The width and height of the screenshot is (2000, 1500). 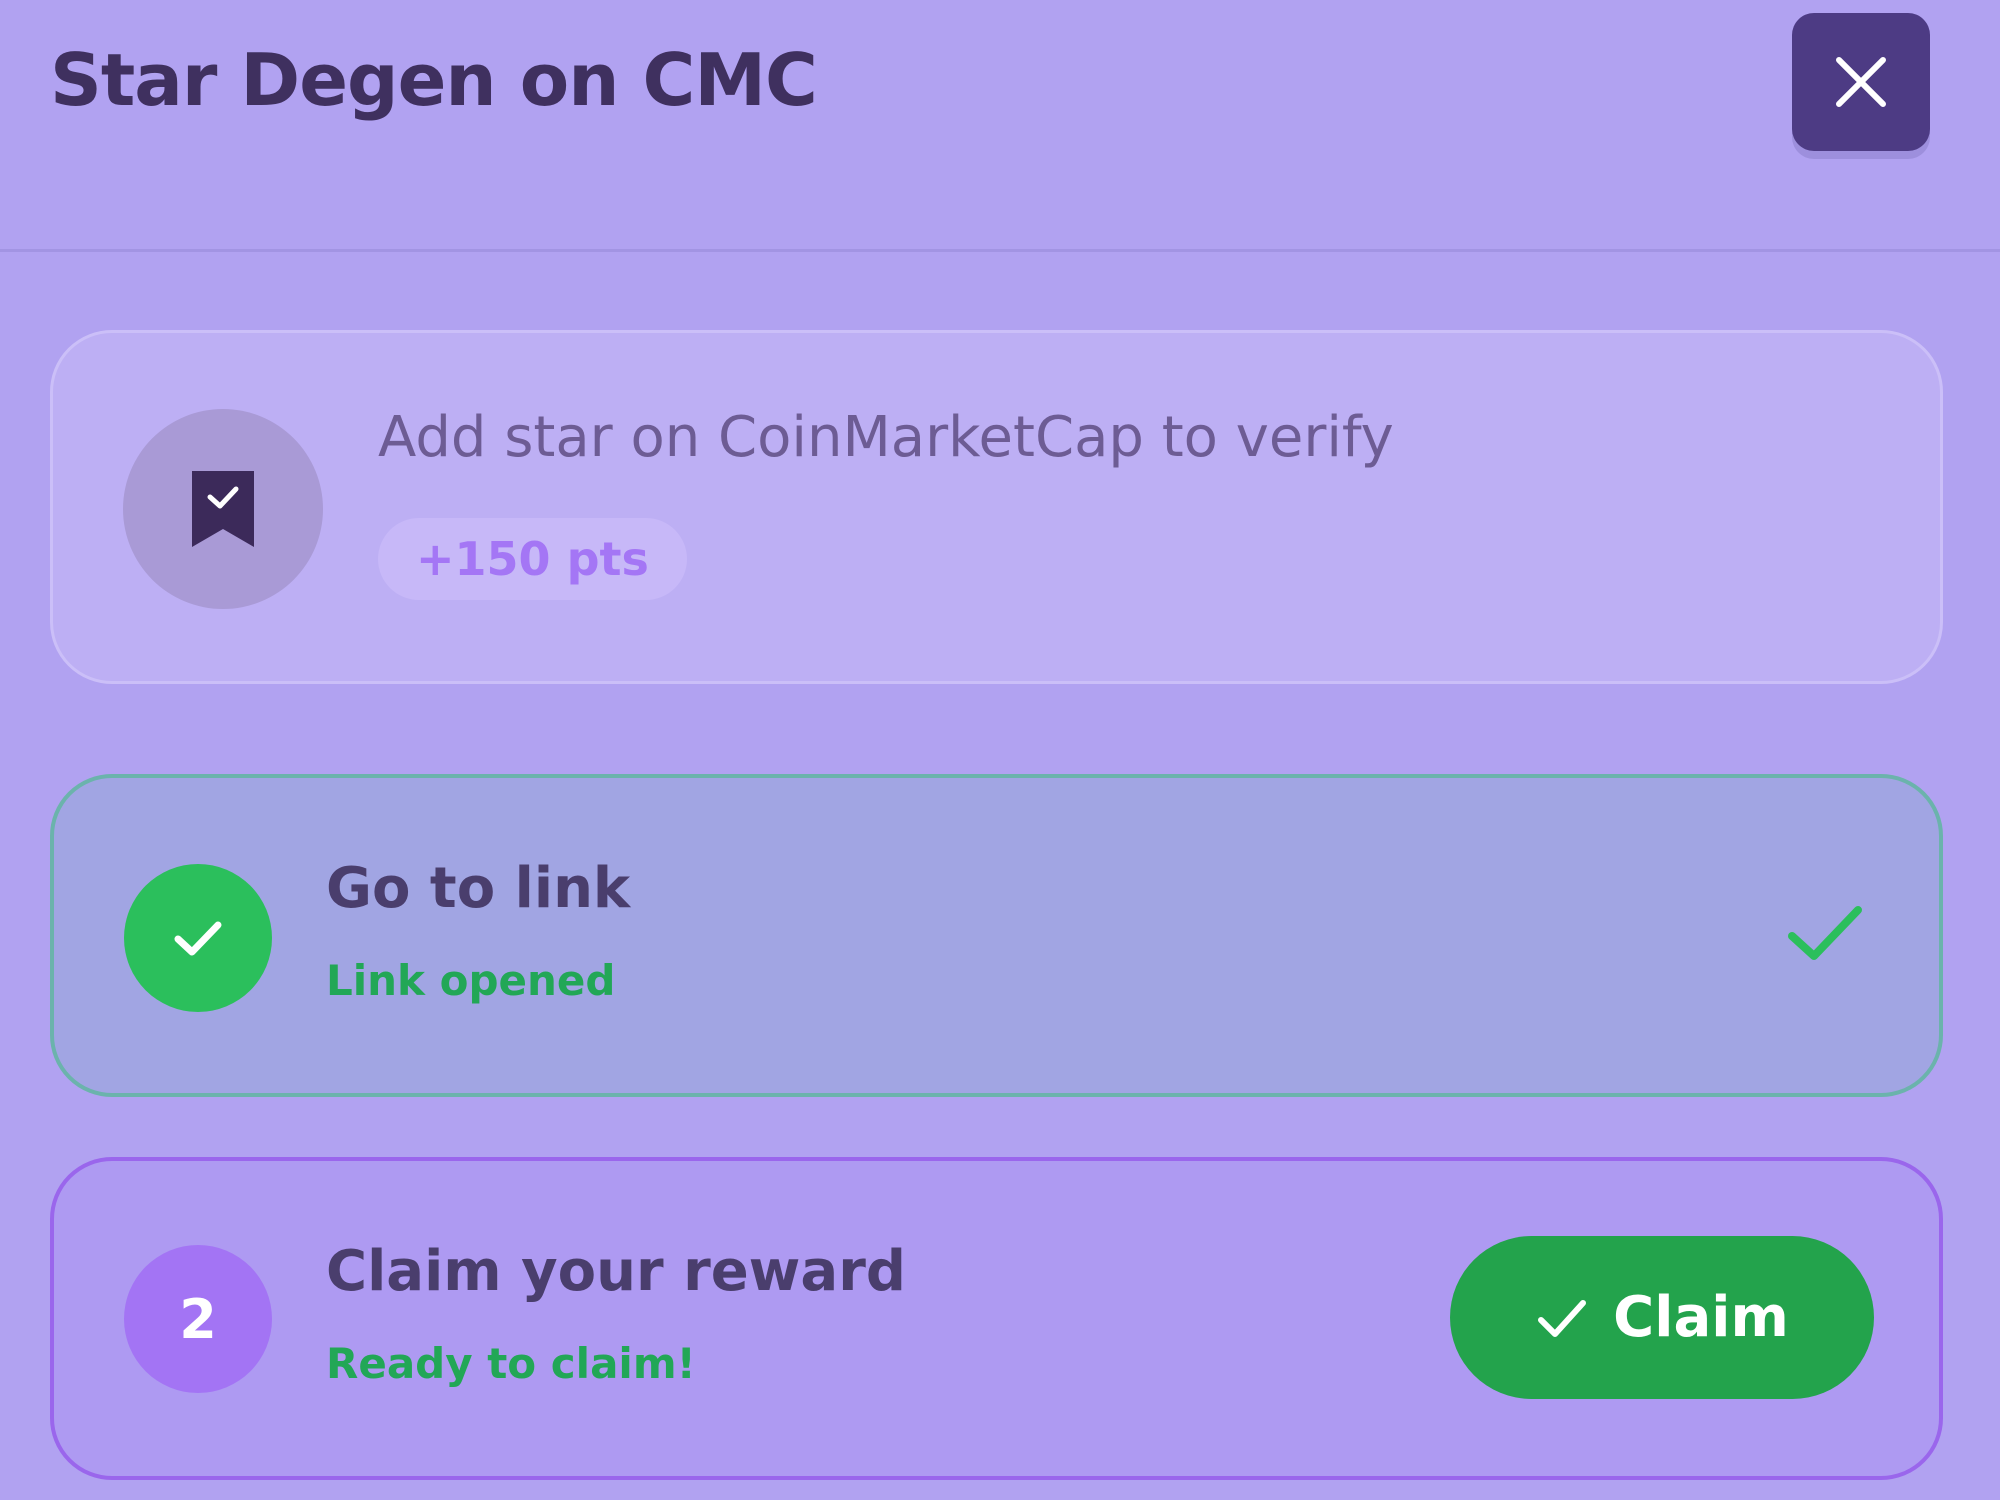 I want to click on step-title: Go to link, so click(x=478, y=888).